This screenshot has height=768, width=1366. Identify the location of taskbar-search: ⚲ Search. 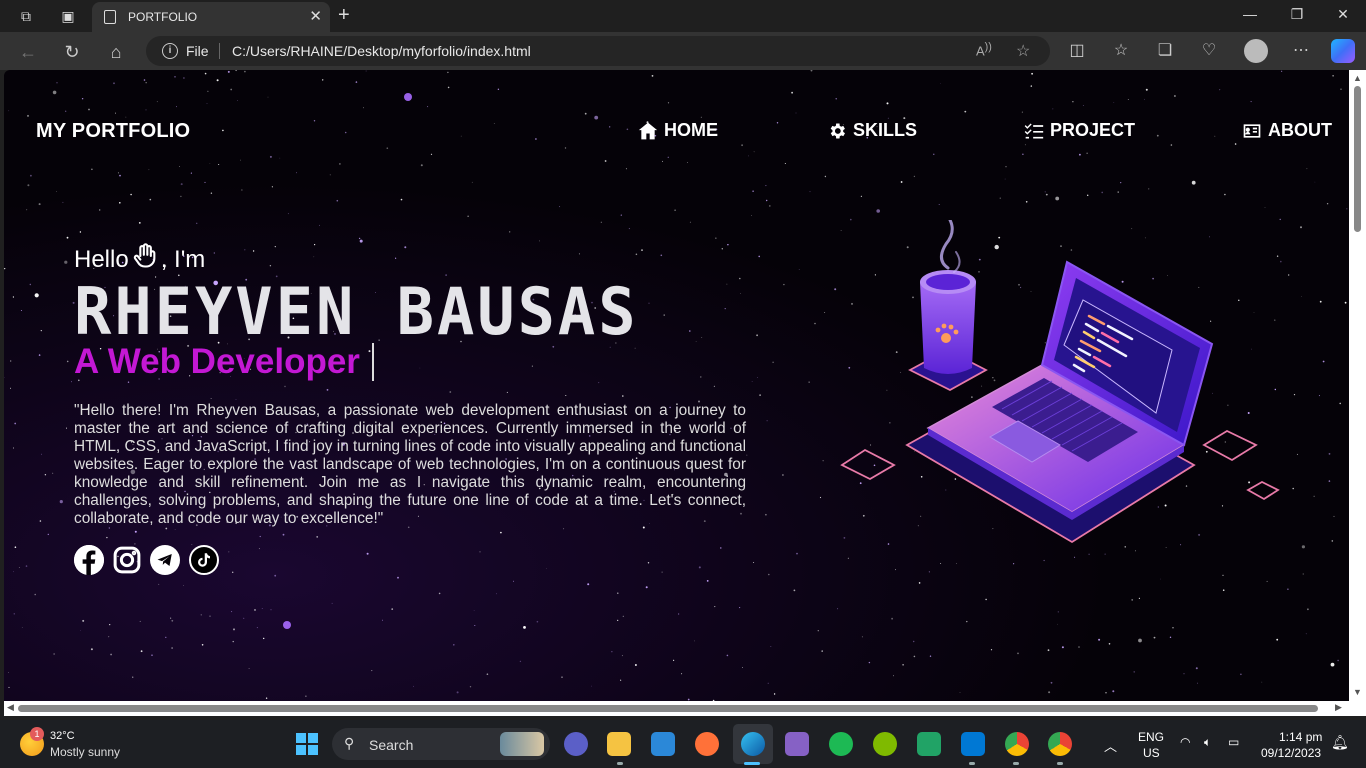
(441, 744).